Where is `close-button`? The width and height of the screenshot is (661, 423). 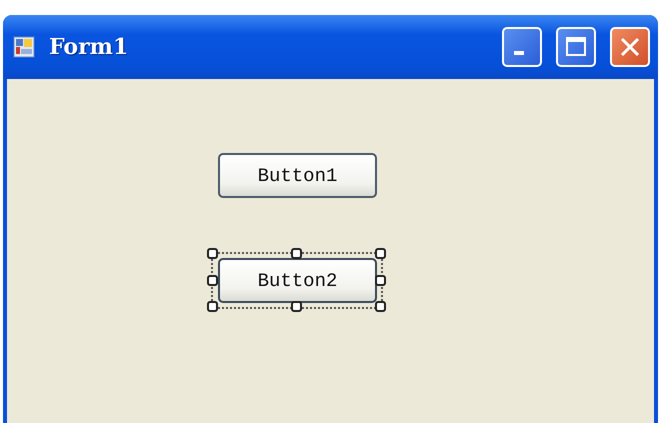 close-button is located at coordinates (630, 47).